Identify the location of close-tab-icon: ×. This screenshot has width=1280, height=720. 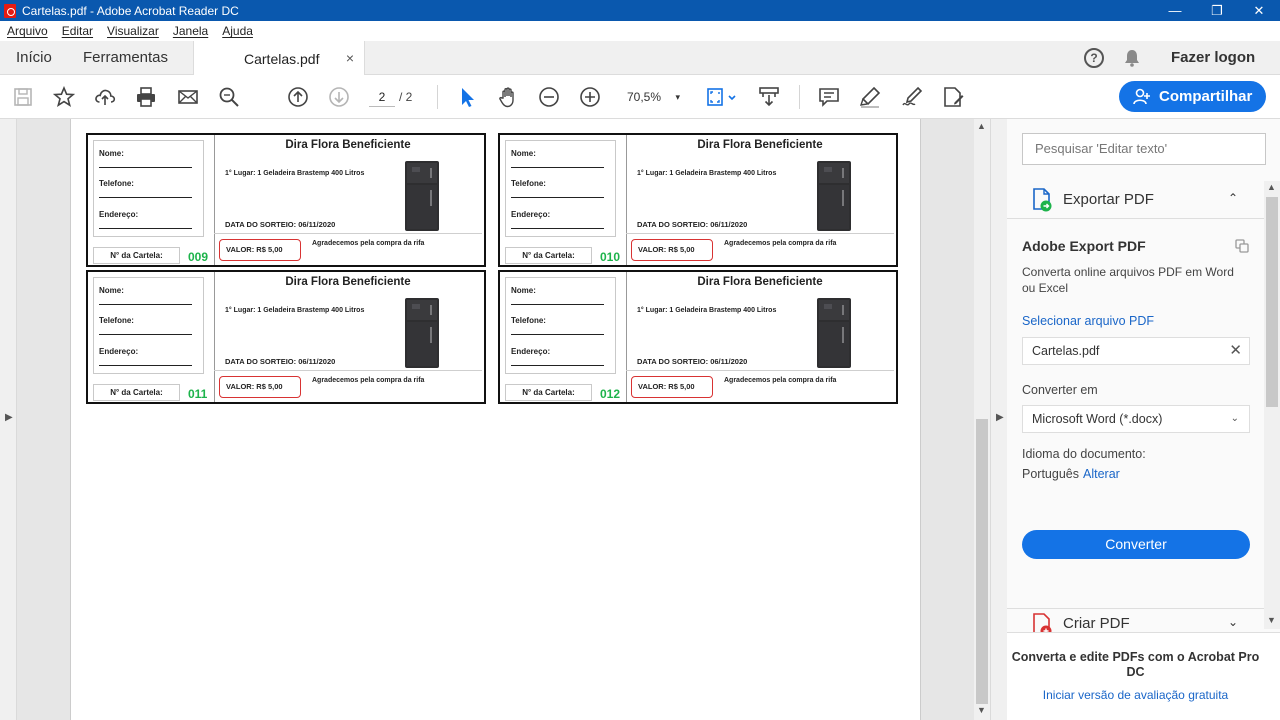
(350, 58).